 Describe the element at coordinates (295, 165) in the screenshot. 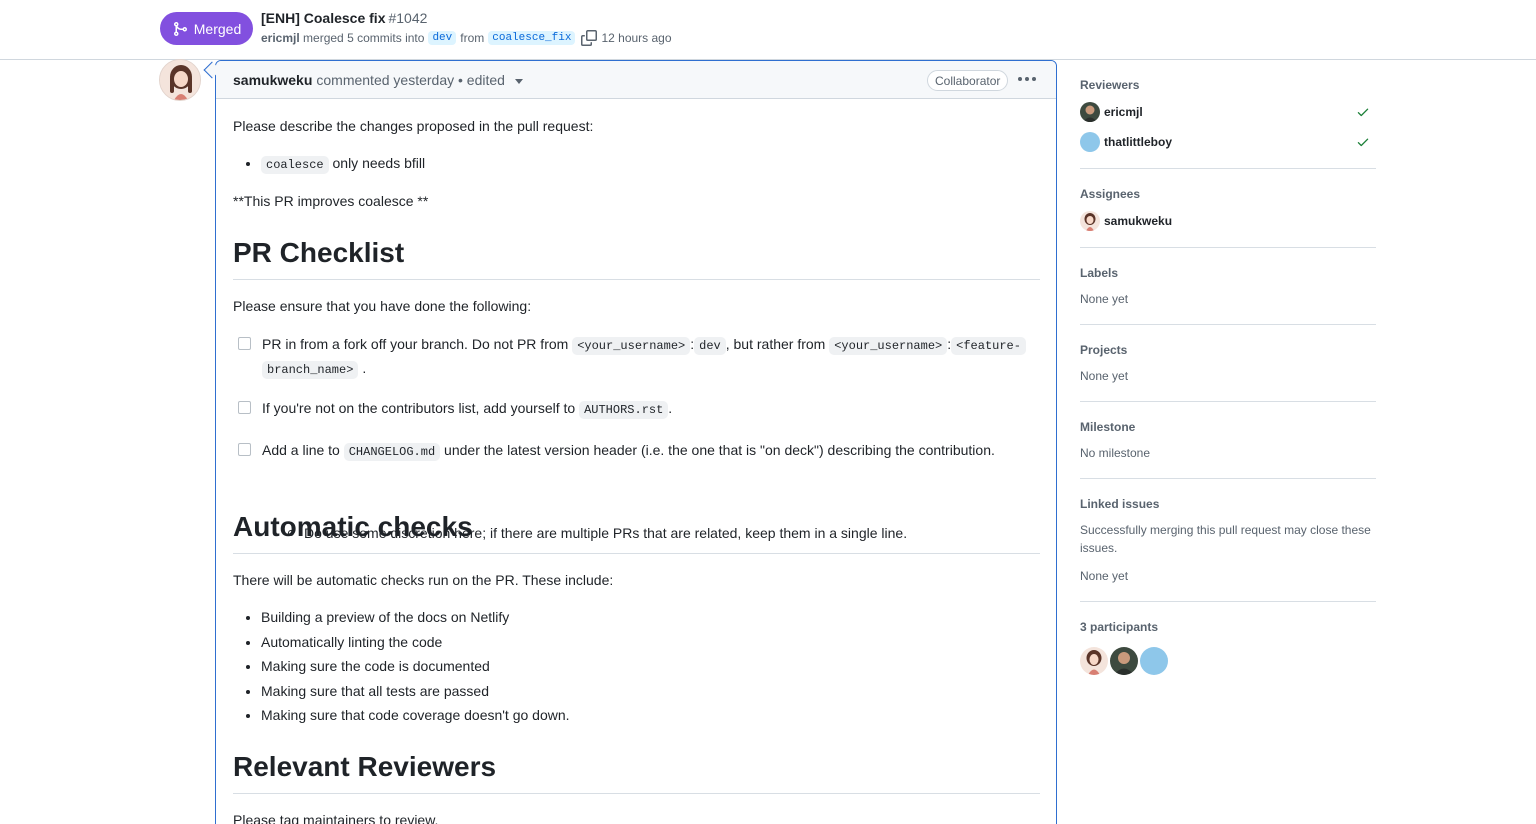

I see `inline-code: coalesce` at that location.